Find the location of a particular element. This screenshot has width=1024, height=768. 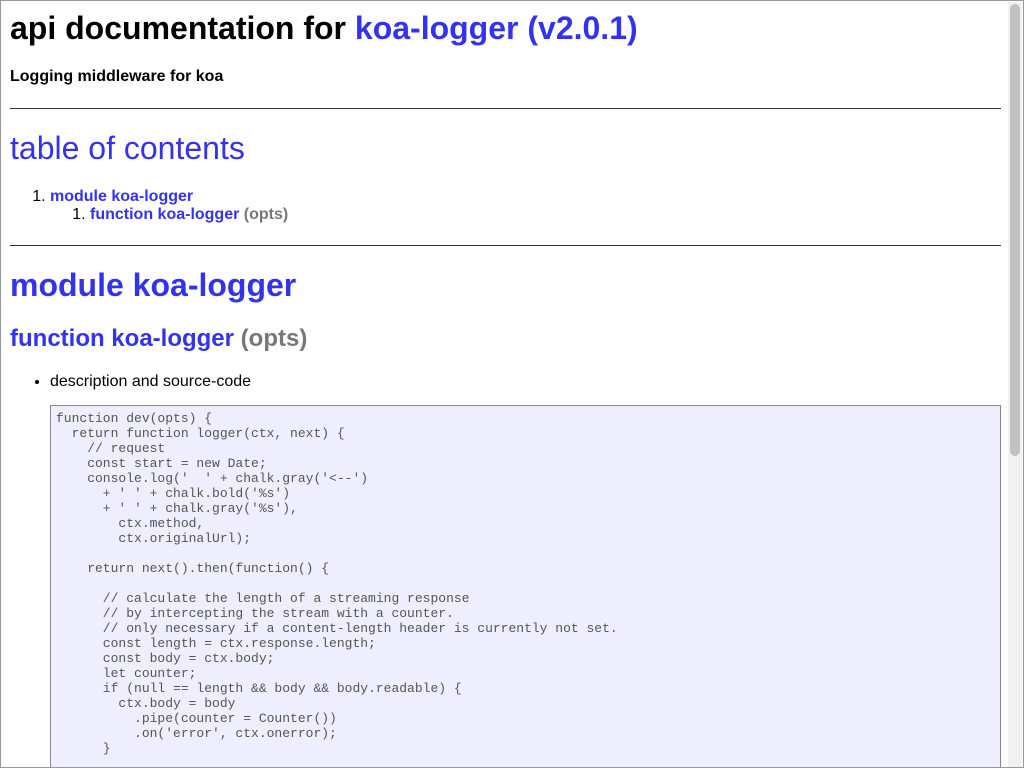

vertical-scrollbar is located at coordinates (1015, 384).